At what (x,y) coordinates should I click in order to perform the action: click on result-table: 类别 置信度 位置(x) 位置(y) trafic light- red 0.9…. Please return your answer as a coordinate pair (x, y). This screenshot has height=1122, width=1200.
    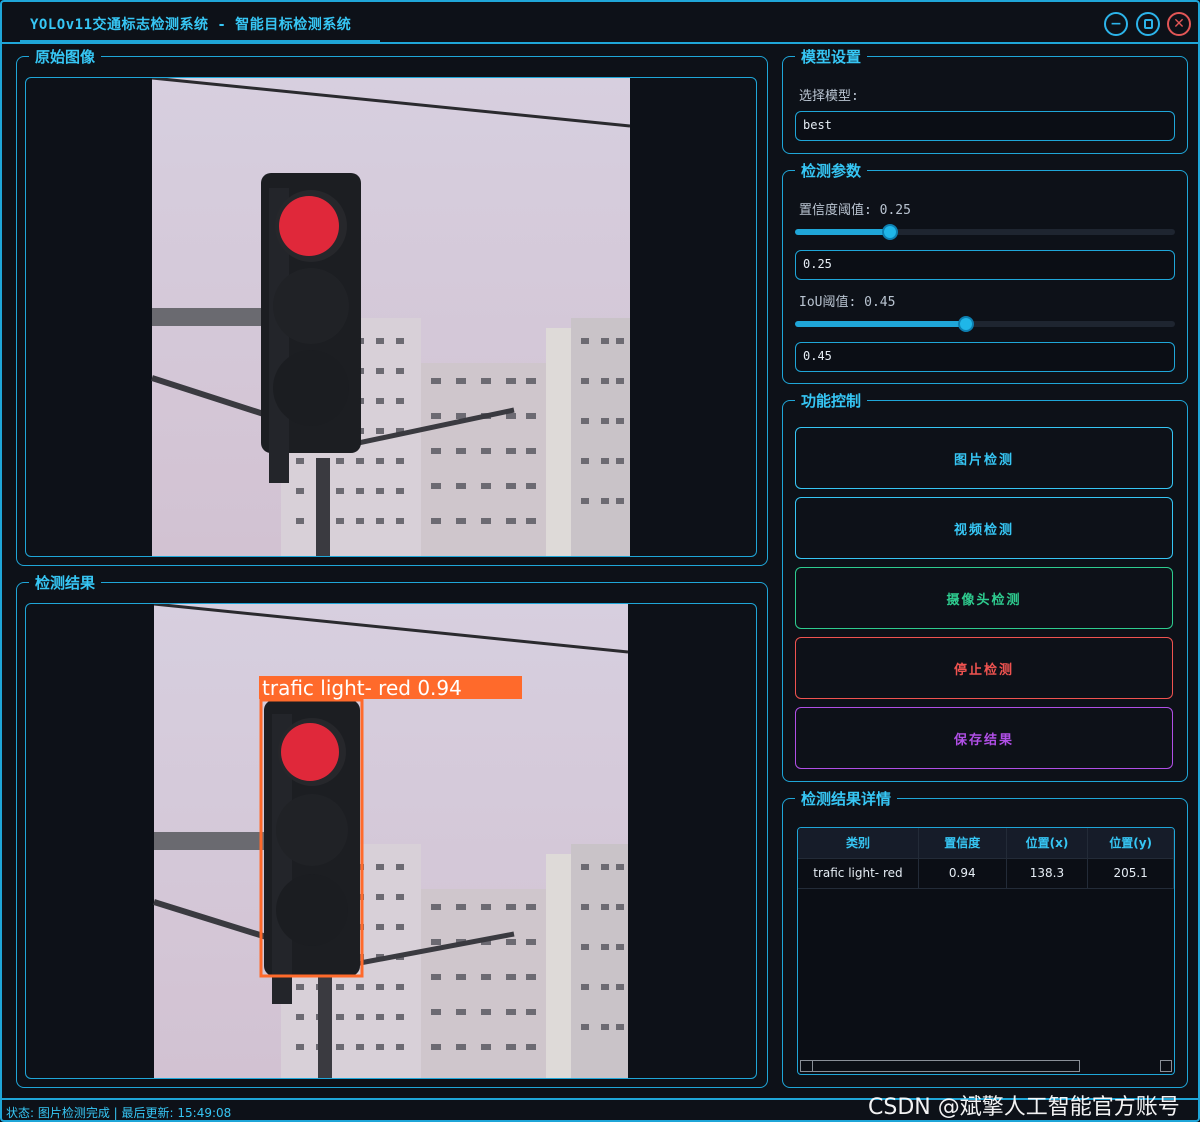
    Looking at the image, I should click on (986, 858).